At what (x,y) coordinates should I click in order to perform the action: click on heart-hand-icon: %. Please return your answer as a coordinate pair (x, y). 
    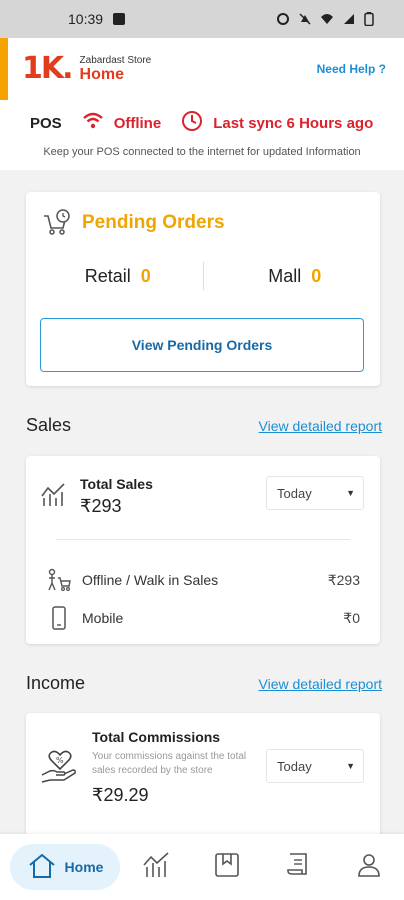
    Looking at the image, I should click on (60, 765).